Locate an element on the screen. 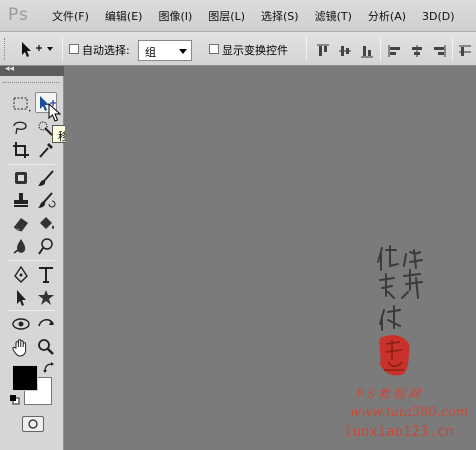 This screenshot has height=450, width=476. red-seal-stamp is located at coordinates (394, 355).